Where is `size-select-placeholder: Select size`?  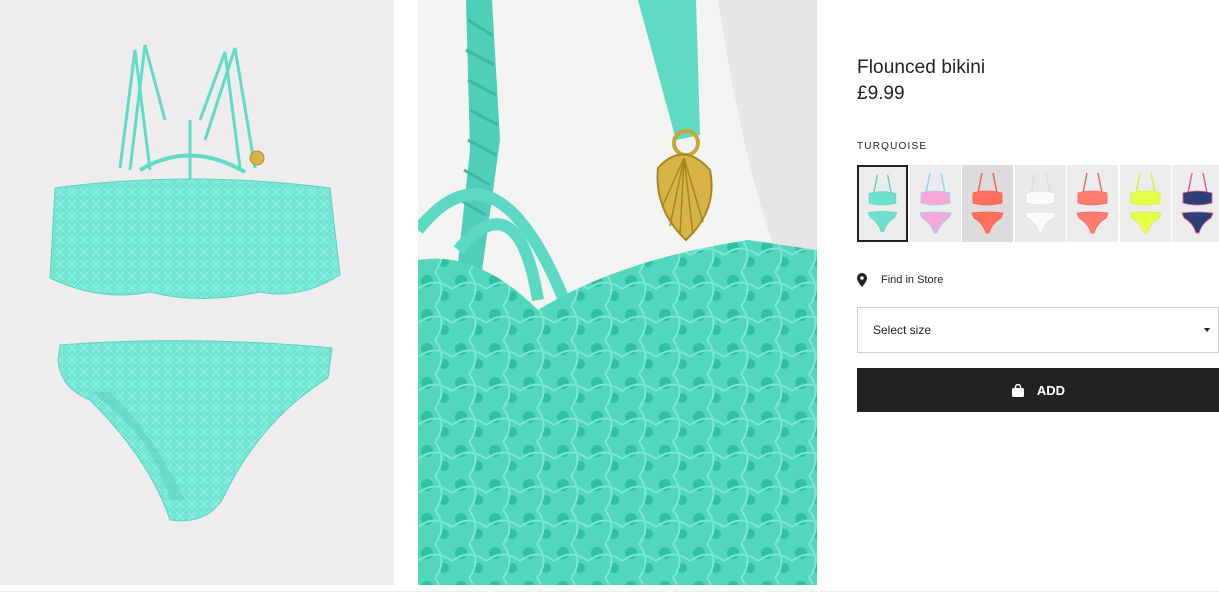 size-select-placeholder: Select size is located at coordinates (902, 330).